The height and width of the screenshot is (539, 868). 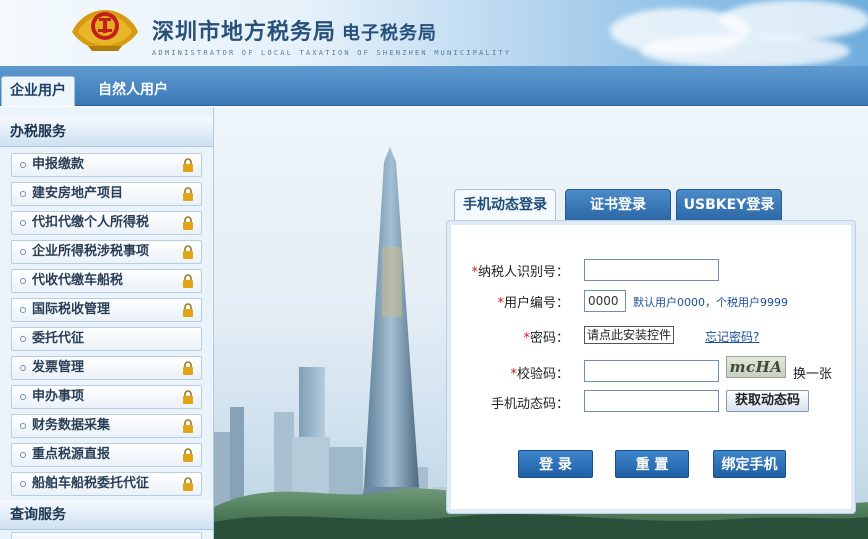 I want to click on sms-code-input, so click(x=651, y=401).